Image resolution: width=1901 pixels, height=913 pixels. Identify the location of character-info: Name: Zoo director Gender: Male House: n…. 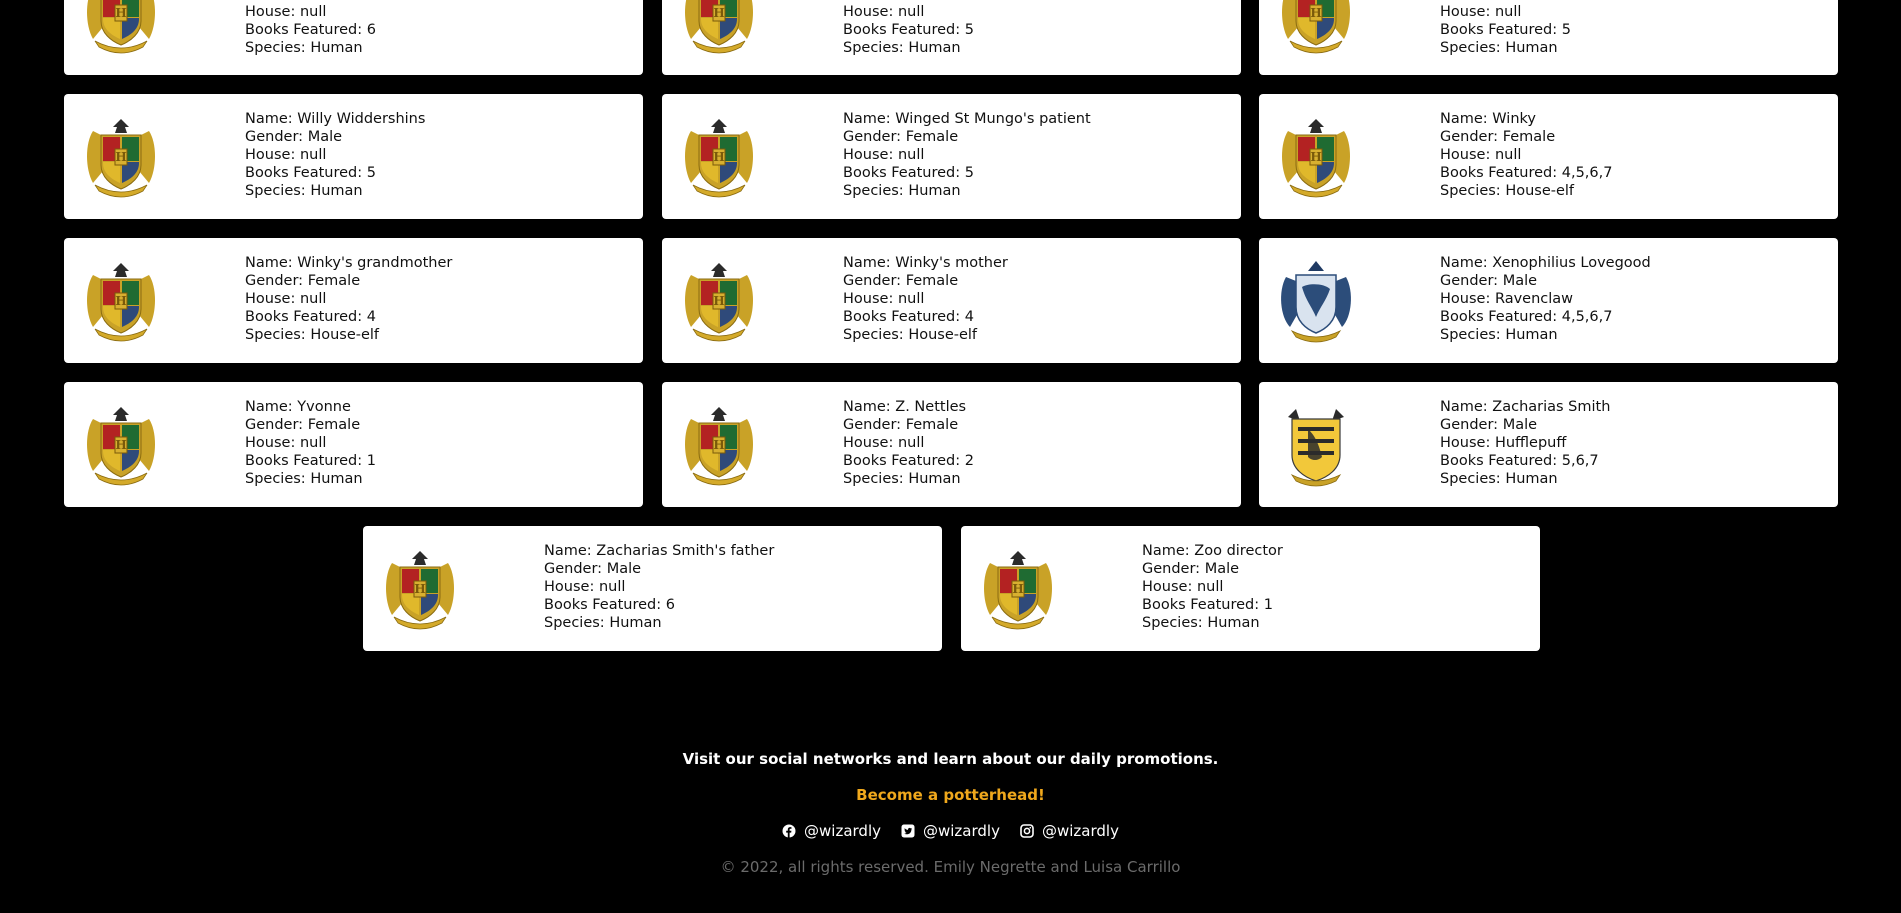
(1212, 587).